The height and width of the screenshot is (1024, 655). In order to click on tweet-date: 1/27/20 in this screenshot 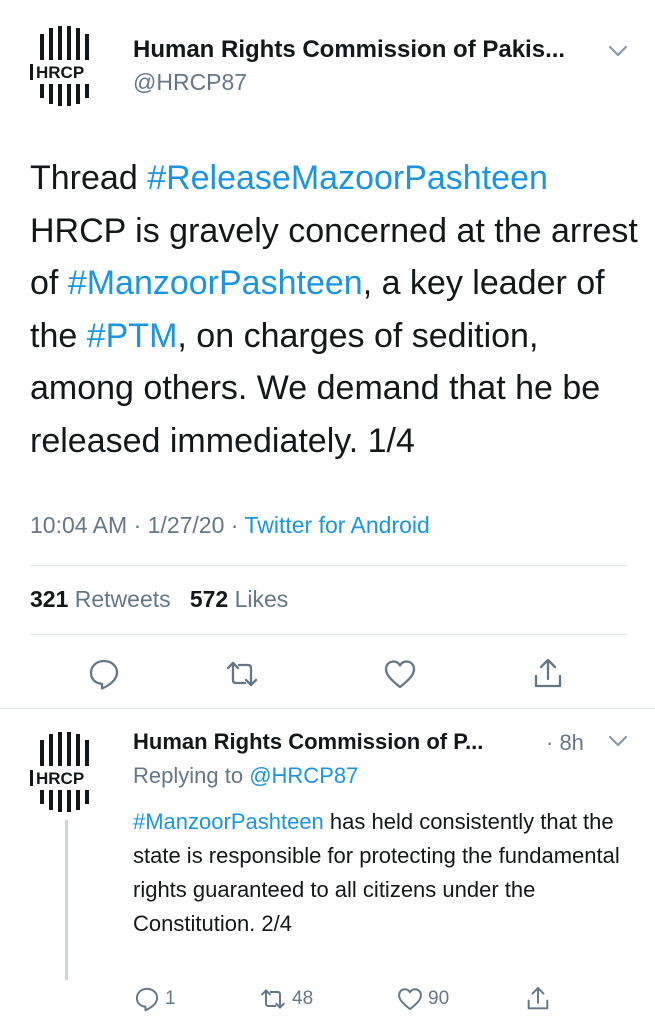, I will do `click(186, 525)`.